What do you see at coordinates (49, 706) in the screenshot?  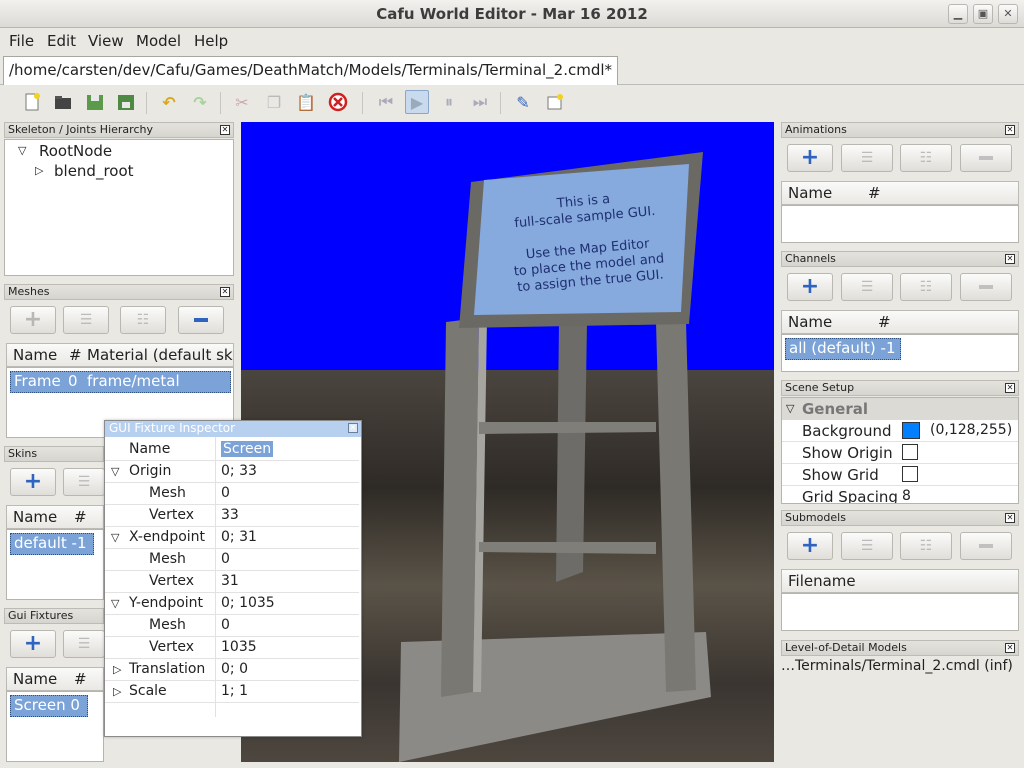 I see `list-item: Screen 0` at bounding box center [49, 706].